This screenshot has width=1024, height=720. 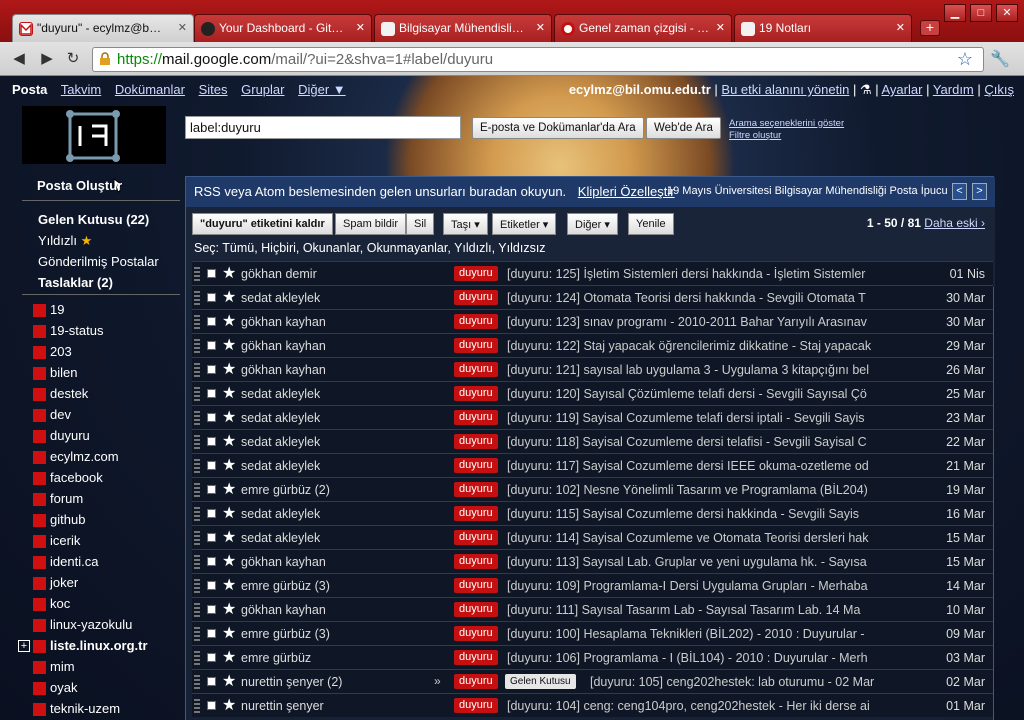 I want to click on minimize-button: ▁, so click(x=955, y=13).